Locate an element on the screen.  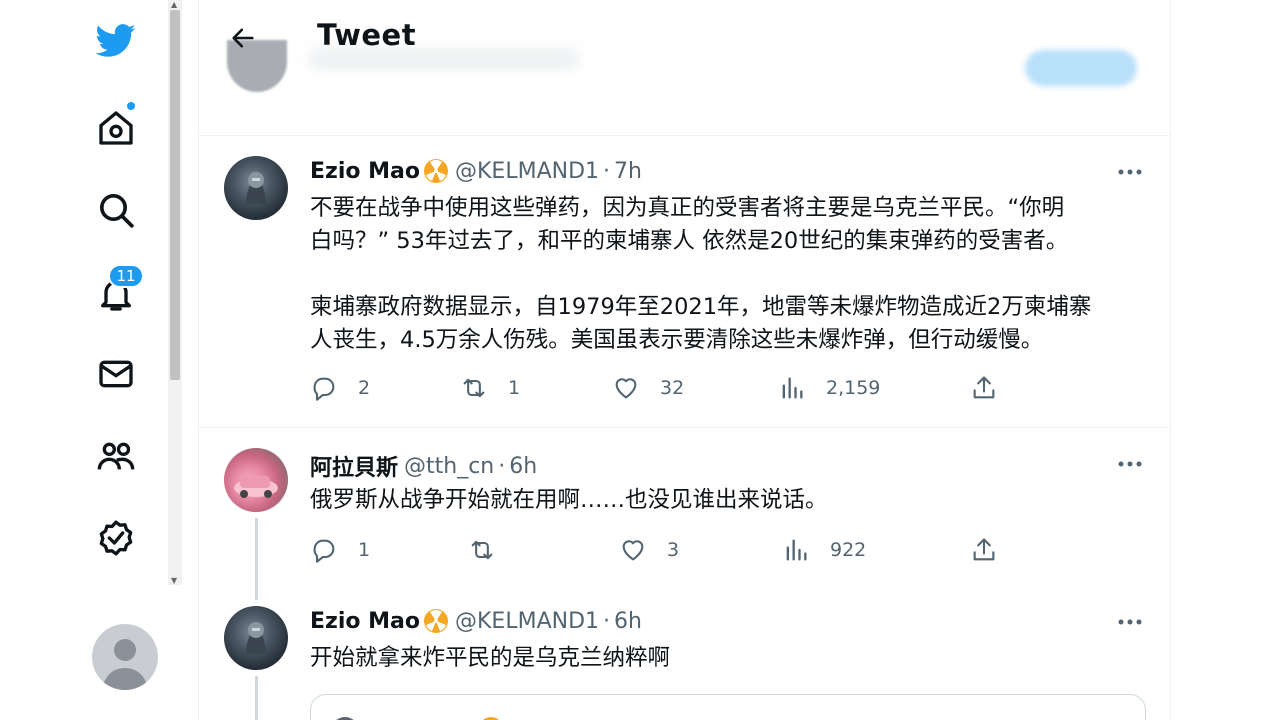
tweet-text: 开始就拿来炸平民的是乌克兰纳粹啊 is located at coordinates (730, 658).